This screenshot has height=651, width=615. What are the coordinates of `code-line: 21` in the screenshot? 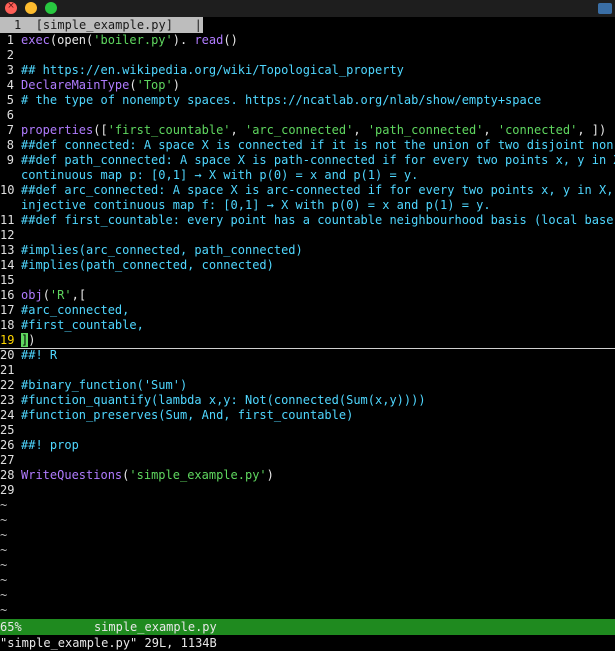 It's located at (307, 370).